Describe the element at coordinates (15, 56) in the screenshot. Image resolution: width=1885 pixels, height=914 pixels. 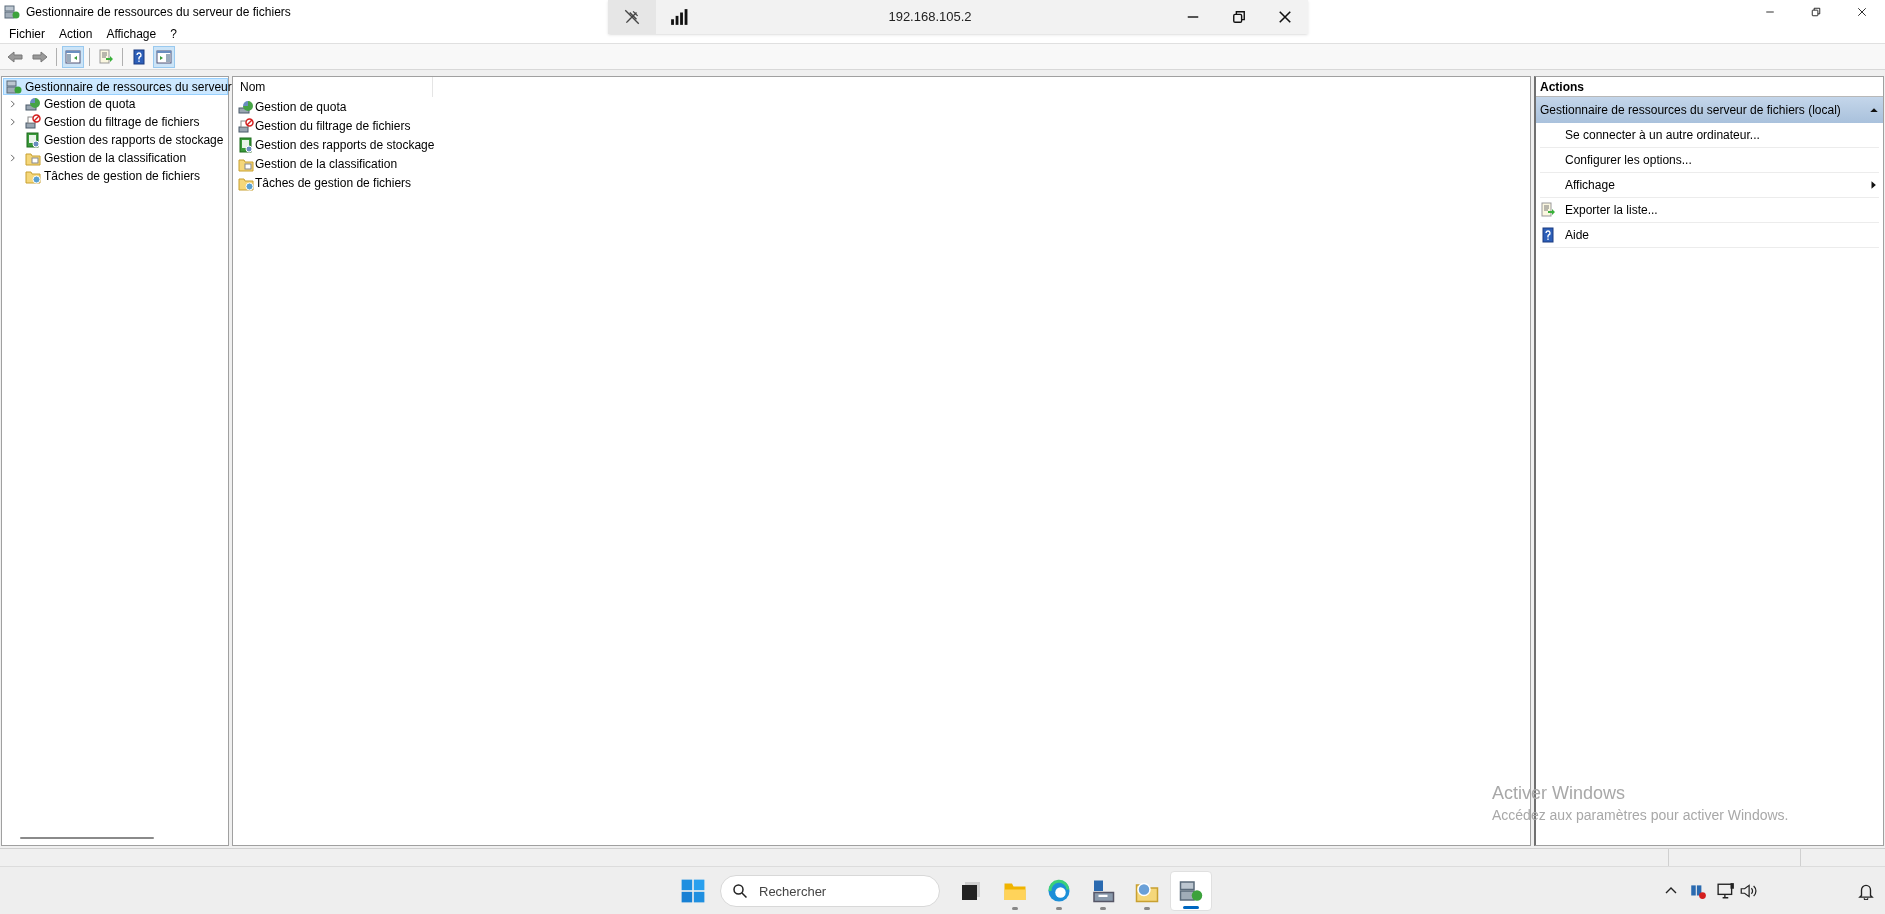
I see `back-arrow-icon` at that location.